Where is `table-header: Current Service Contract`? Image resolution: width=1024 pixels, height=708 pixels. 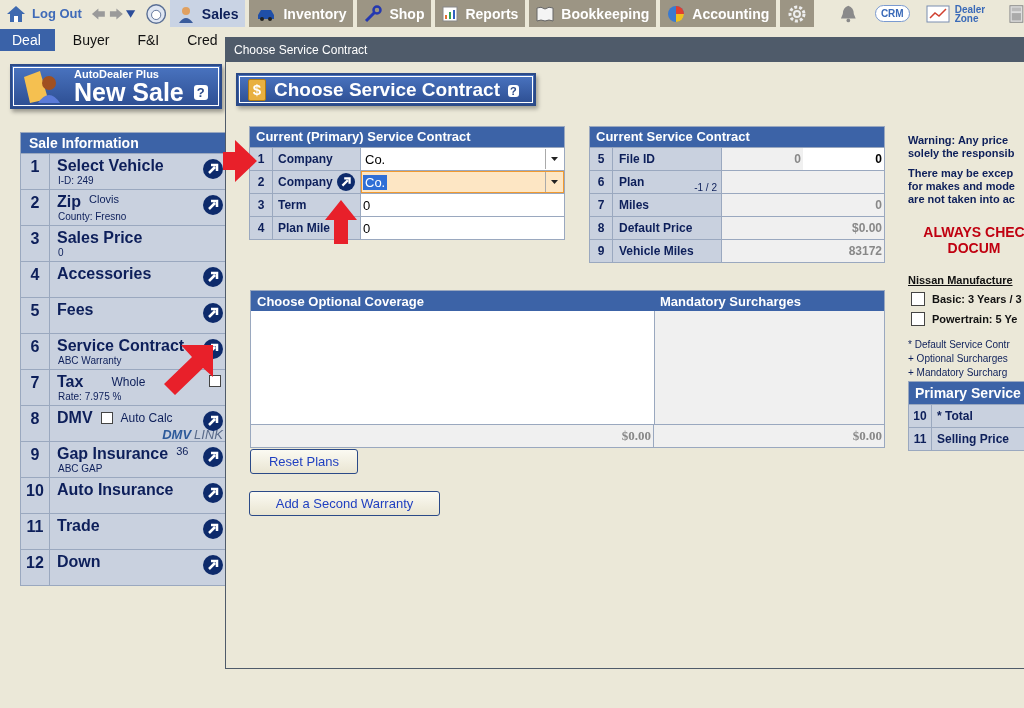 table-header: Current Service Contract is located at coordinates (737, 137).